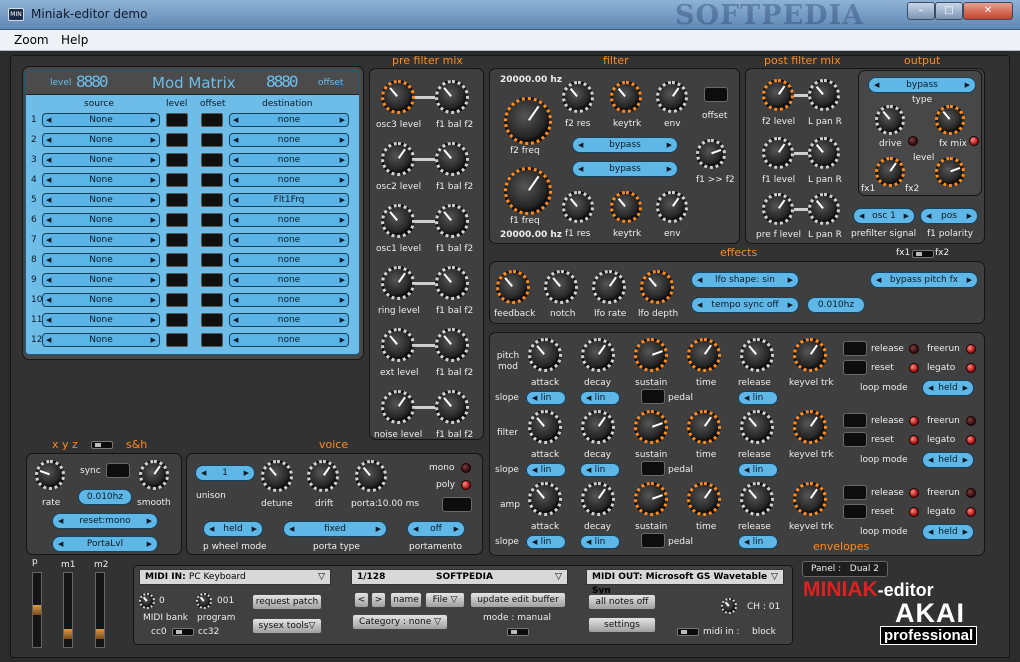 Image resolution: width=1020 pixels, height=662 pixels. What do you see at coordinates (855, 492) in the screenshot?
I see `env-release-button` at bounding box center [855, 492].